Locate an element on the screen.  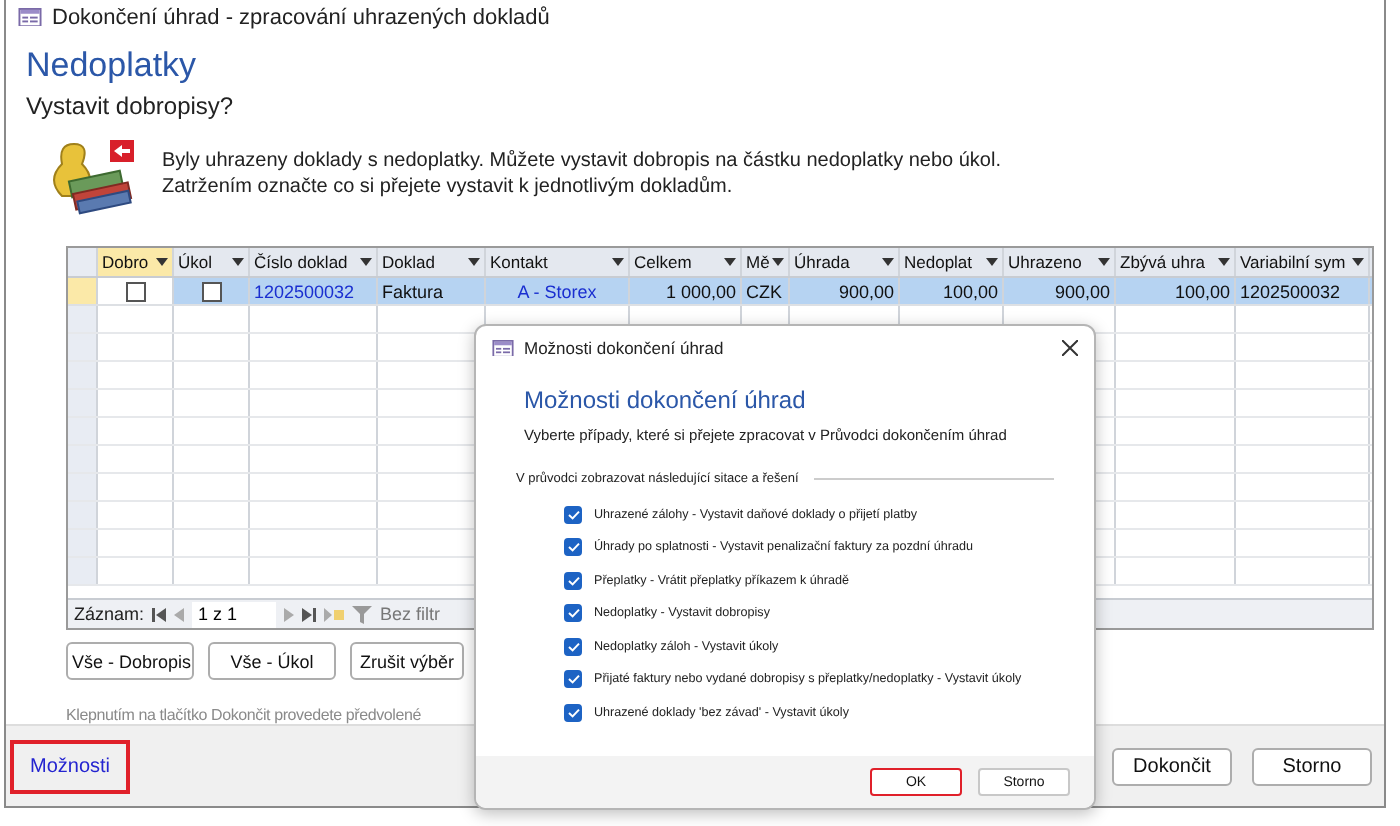
column-header: Celkem is located at coordinates (686, 262).